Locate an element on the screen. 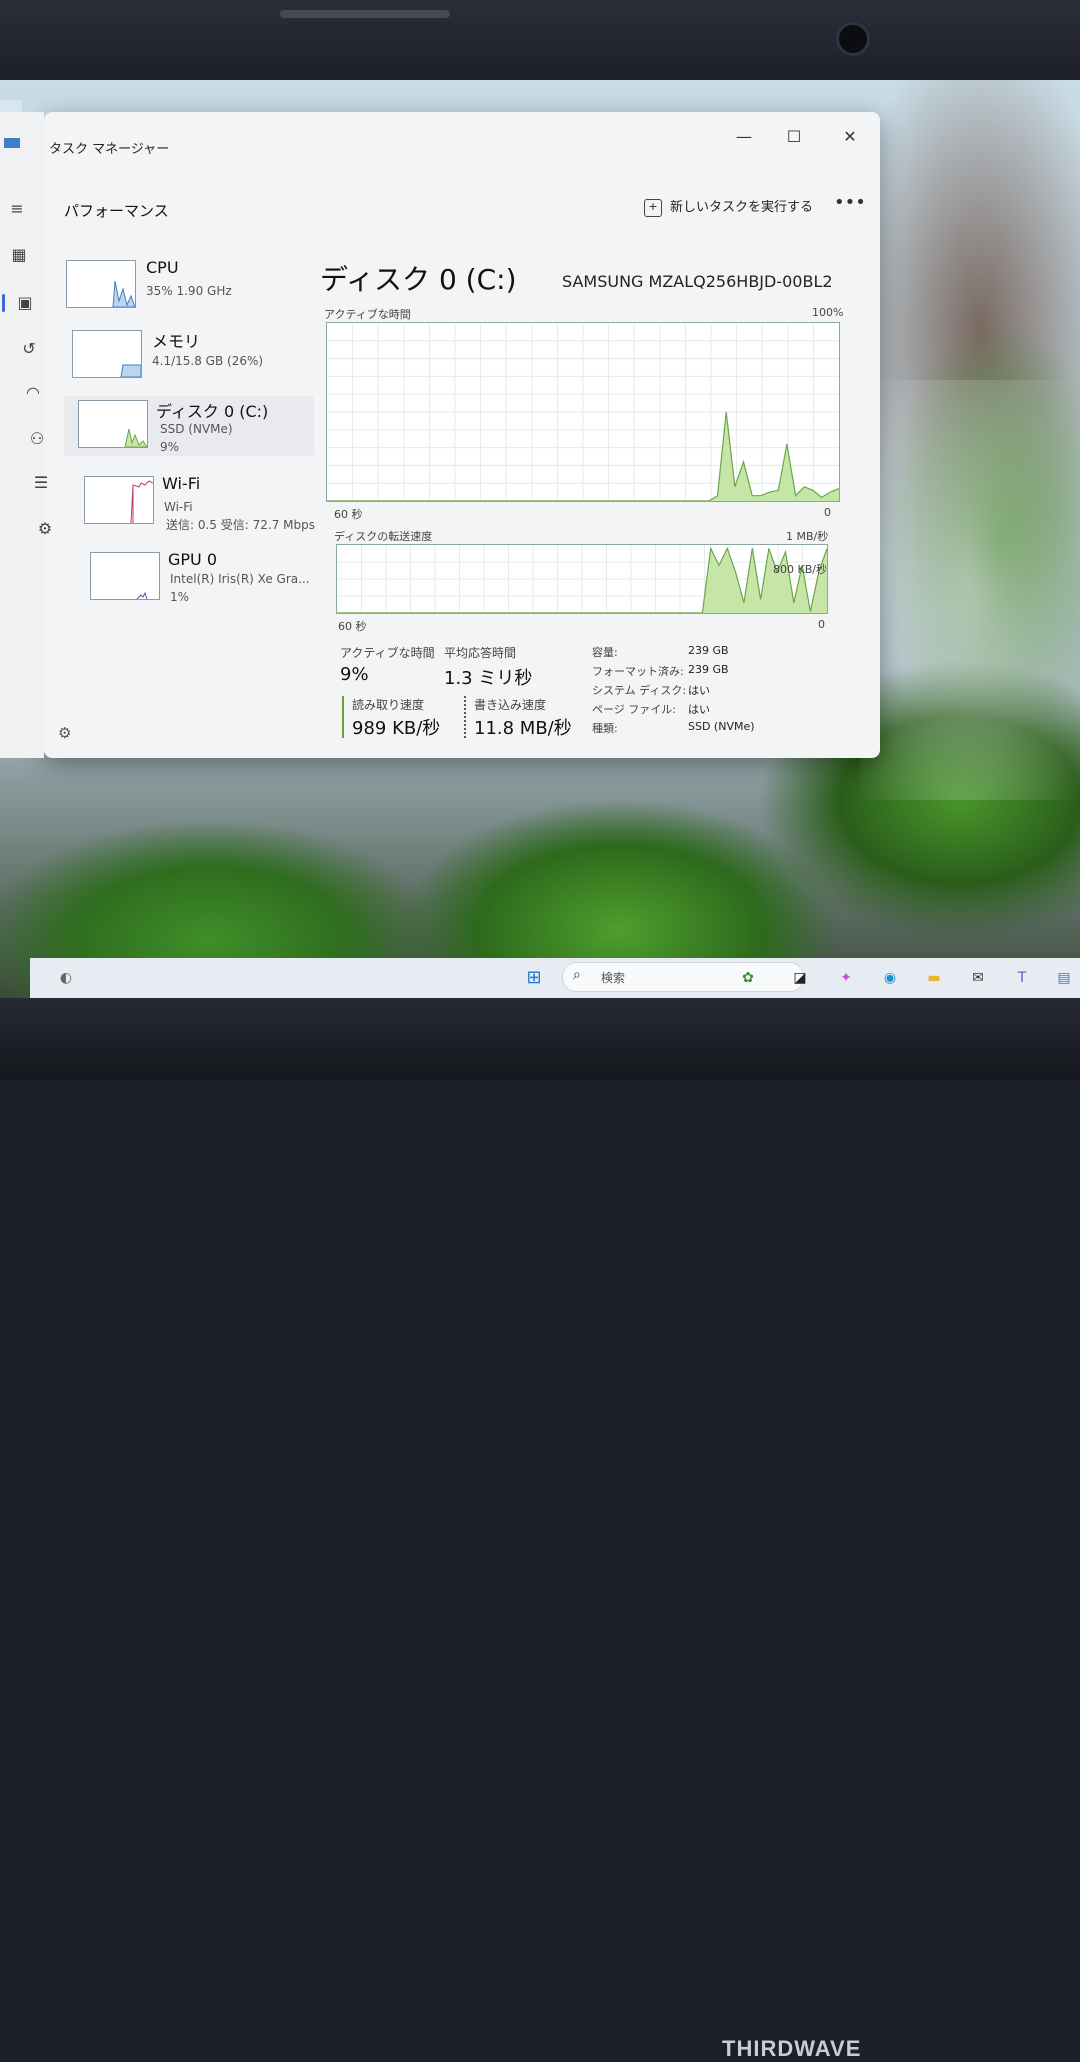 The image size is (1080, 2062). run-new-task-button: + 新しいタスクを実行する is located at coordinates (728, 206).